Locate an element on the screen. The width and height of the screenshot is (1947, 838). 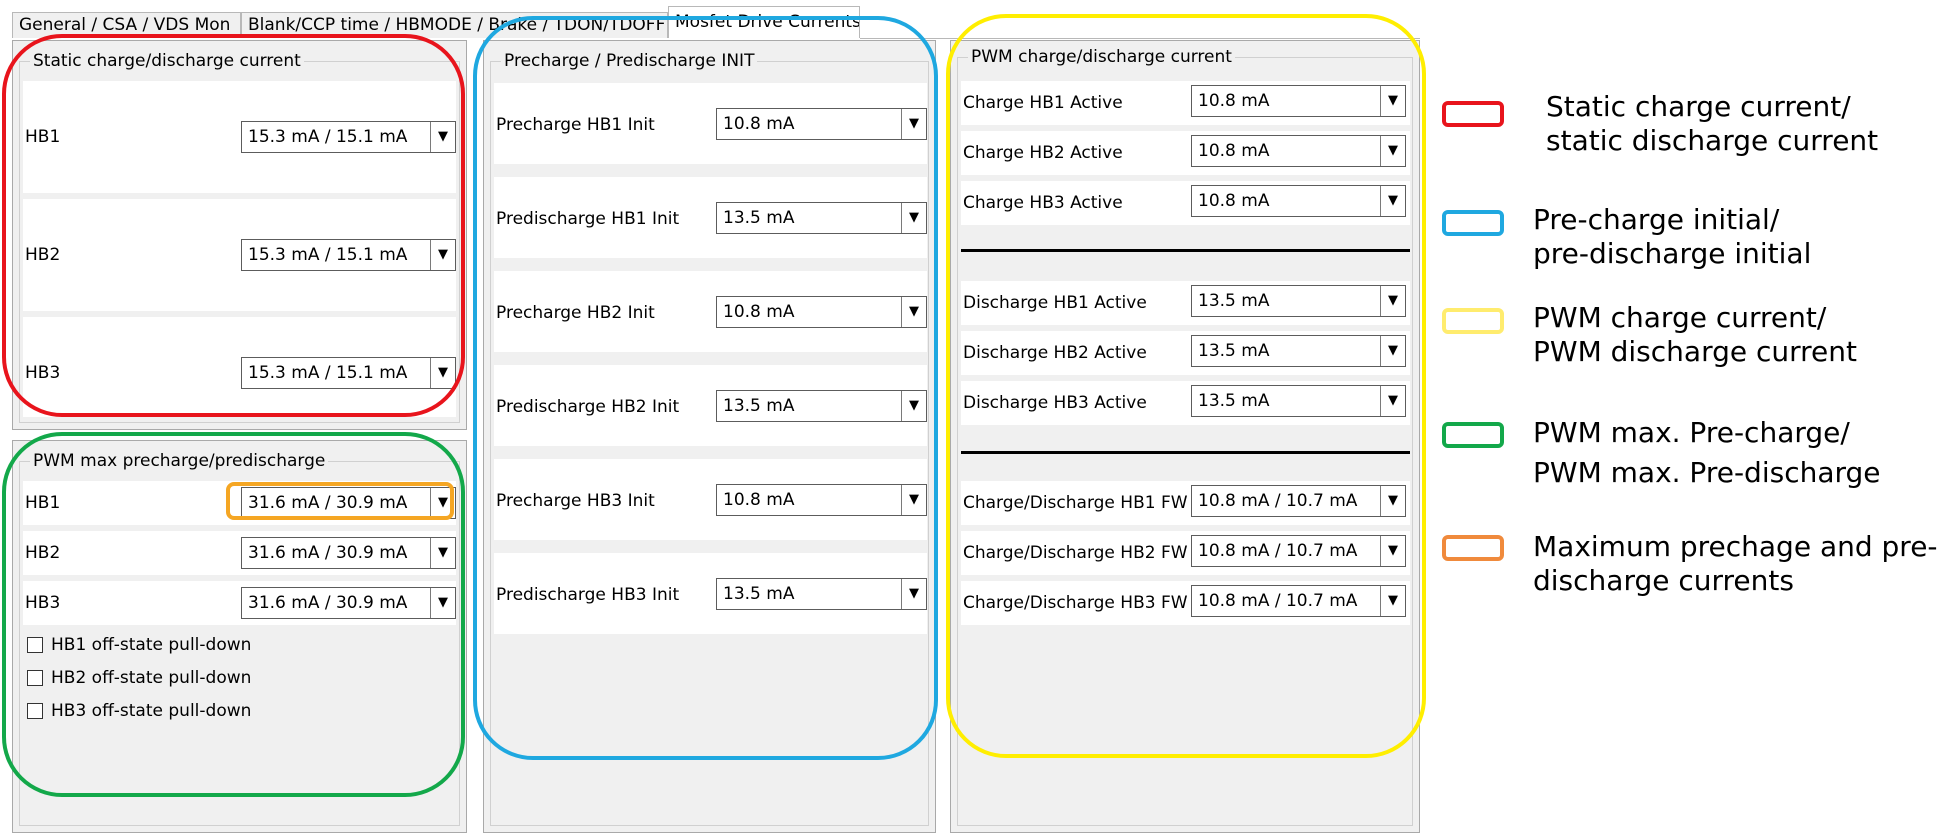
legend-blue-swatch is located at coordinates (1473, 223).